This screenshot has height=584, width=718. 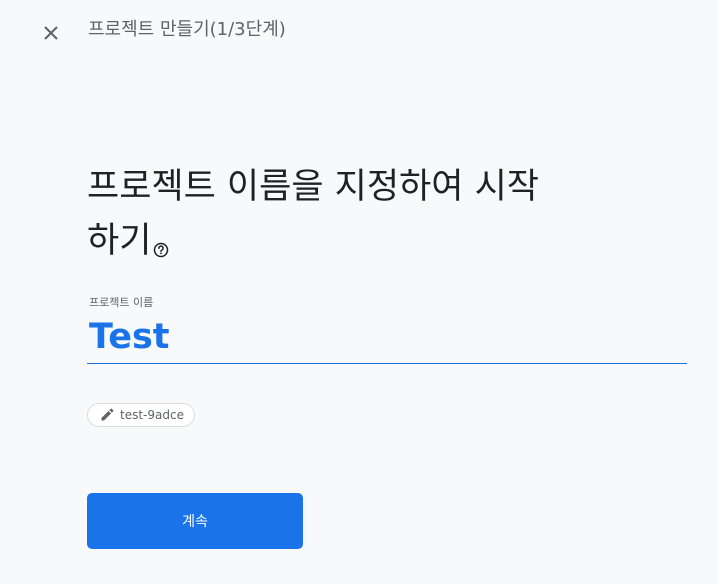 What do you see at coordinates (359, 31) in the screenshot?
I see `top-bar: 프로젝트 만들기(1/3단계)` at bounding box center [359, 31].